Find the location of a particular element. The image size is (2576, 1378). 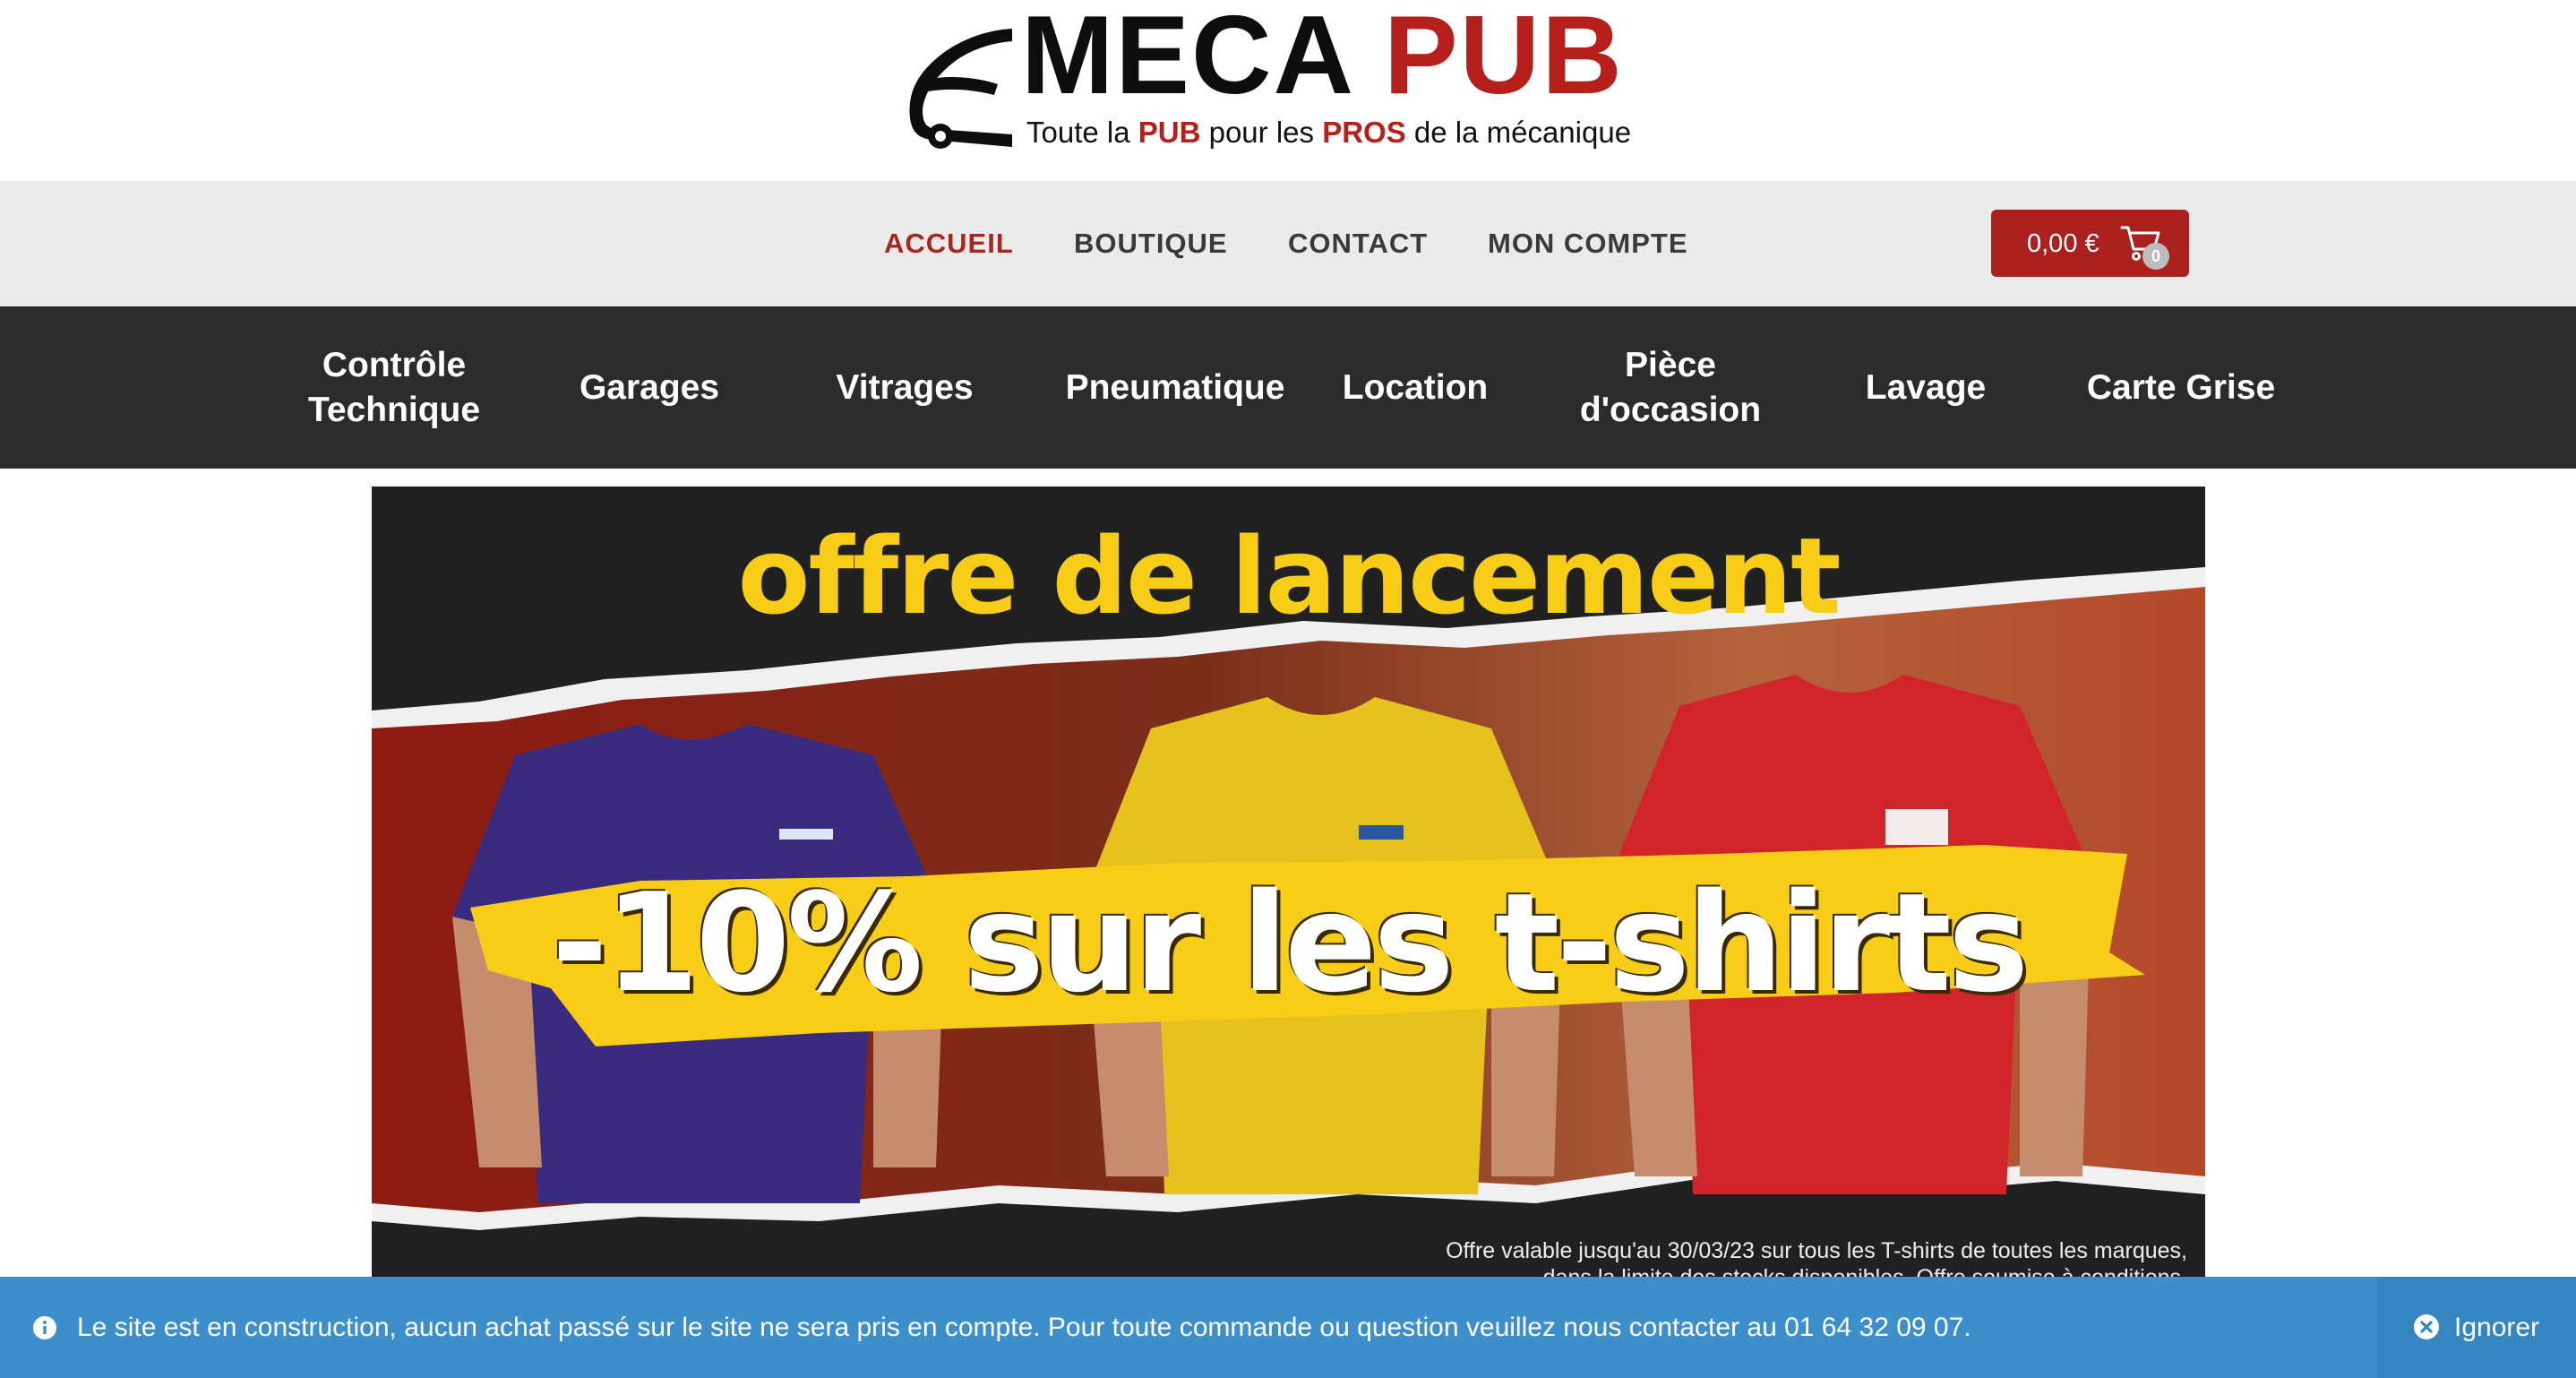

tagline-part: Toute la is located at coordinates (1082, 132).